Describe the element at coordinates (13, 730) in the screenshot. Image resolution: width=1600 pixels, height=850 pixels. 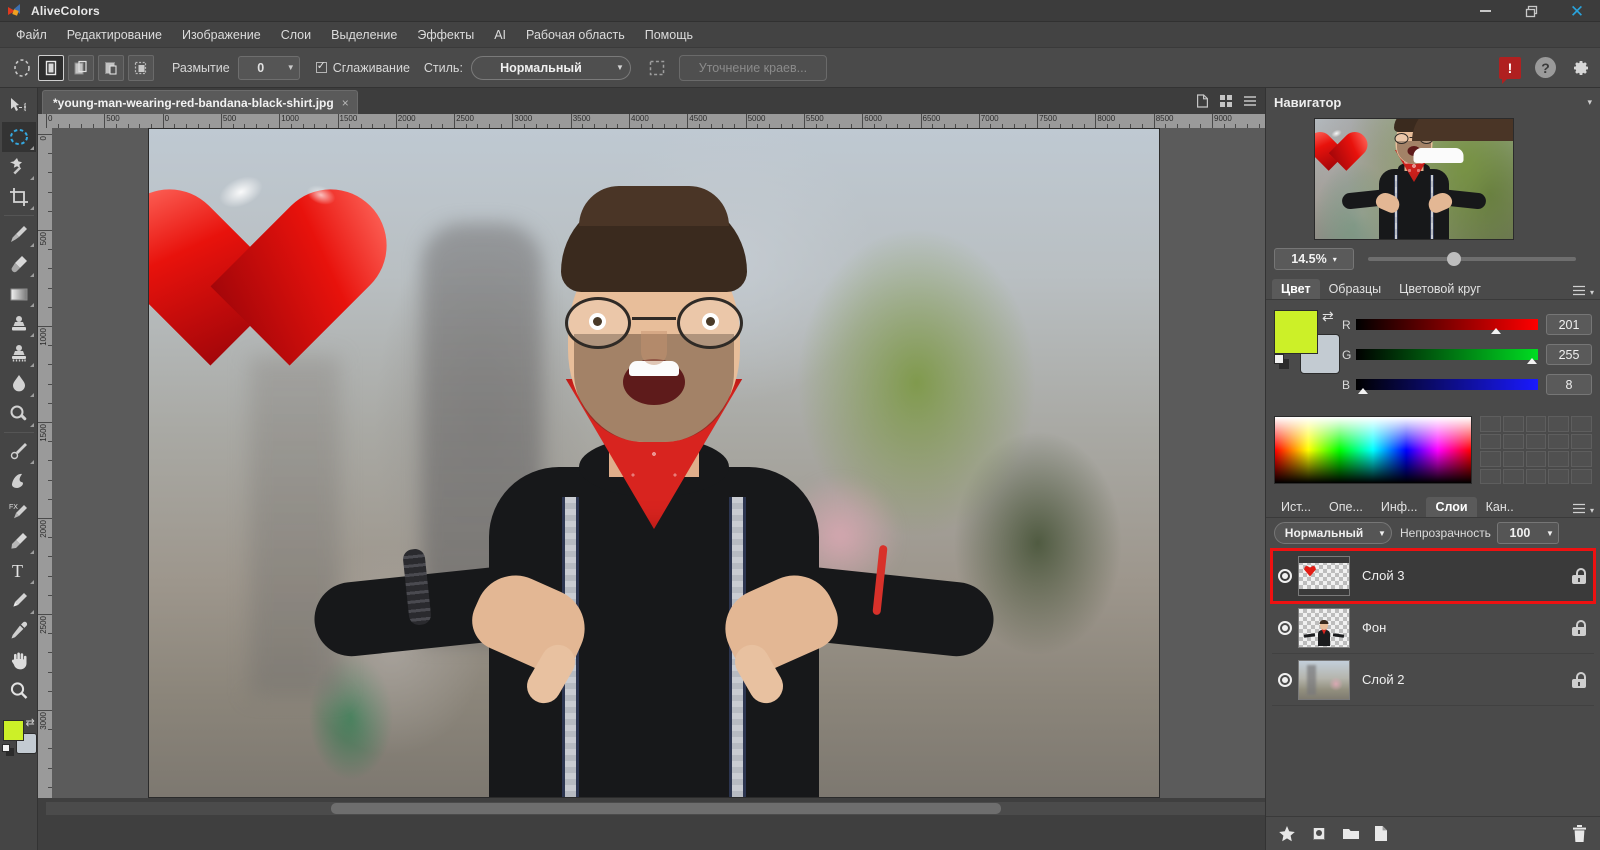
I see `foreground-color-swatch` at that location.